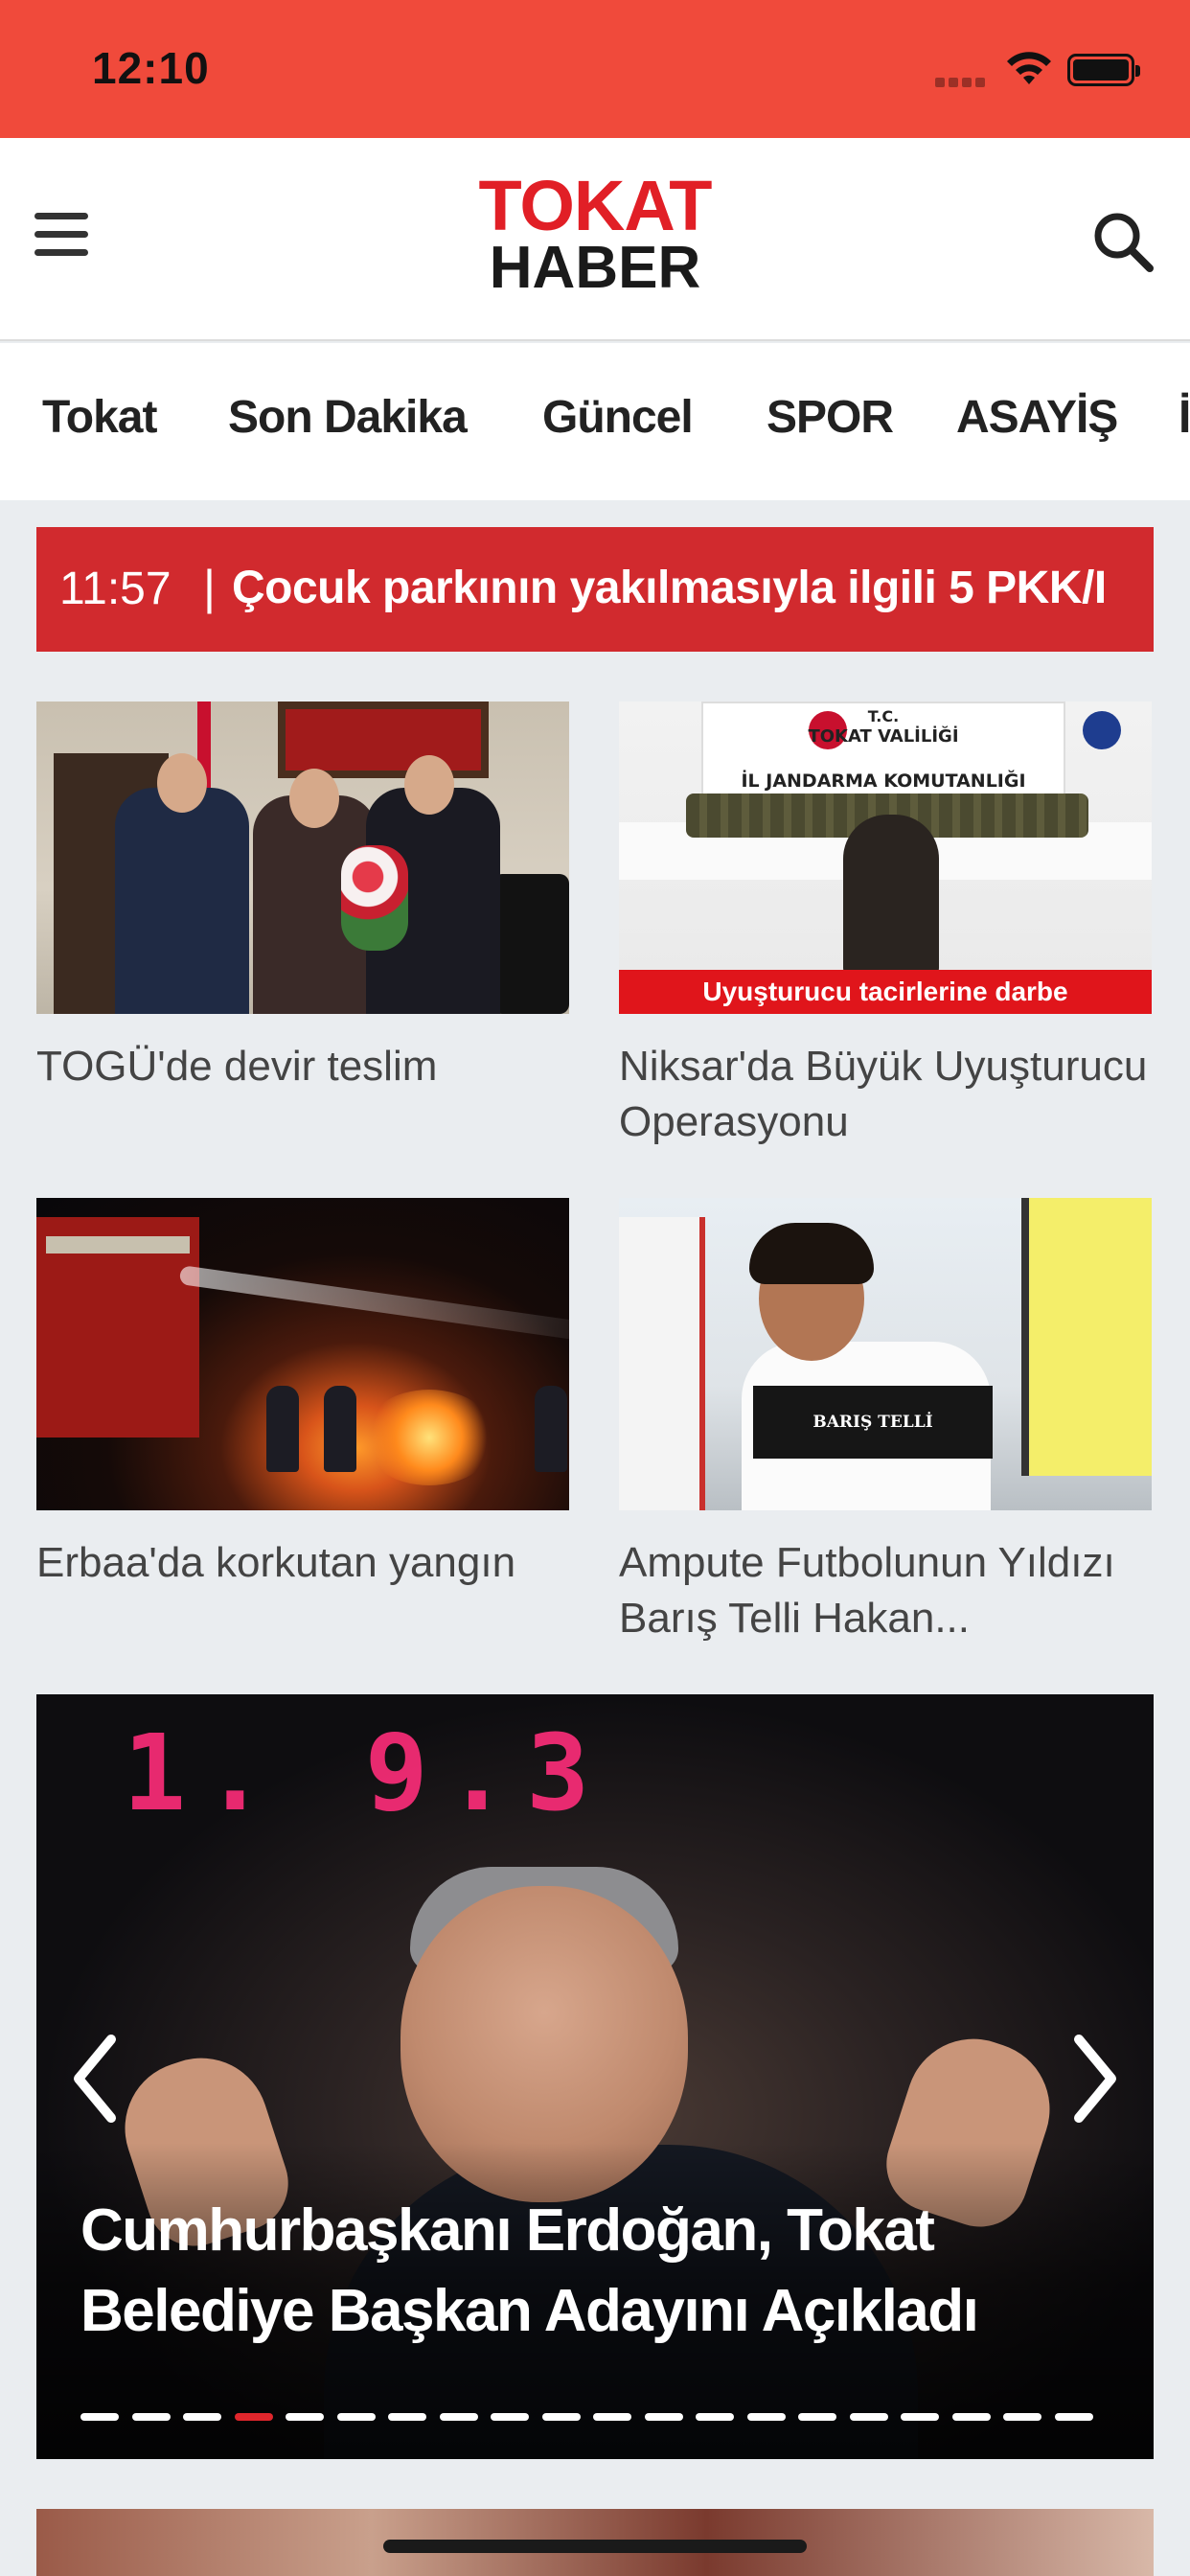 The height and width of the screenshot is (2576, 1190). What do you see at coordinates (1185, 417) in the screenshot?
I see `category-tab-next: İ` at bounding box center [1185, 417].